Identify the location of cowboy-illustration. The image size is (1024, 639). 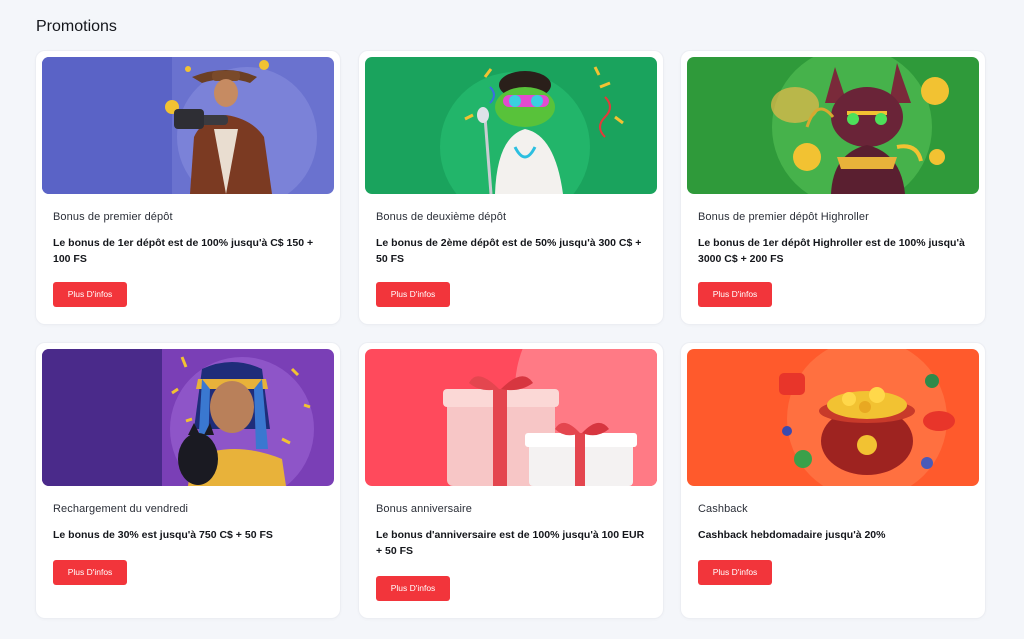
(188, 125).